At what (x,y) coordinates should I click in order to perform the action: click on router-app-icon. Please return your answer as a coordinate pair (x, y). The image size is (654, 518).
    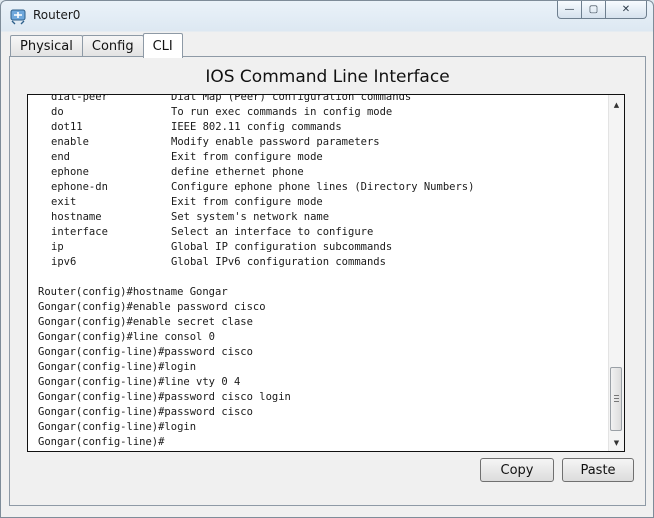
    Looking at the image, I should click on (18, 17).